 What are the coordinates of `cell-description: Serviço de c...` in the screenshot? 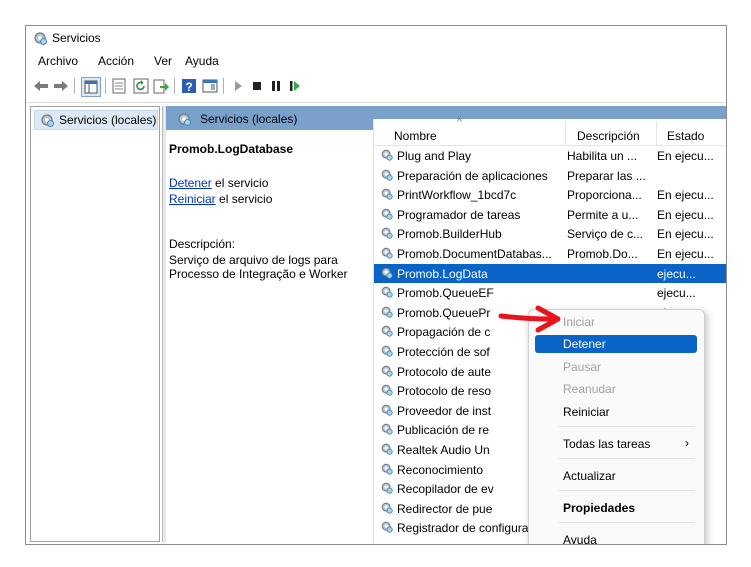 It's located at (605, 234).